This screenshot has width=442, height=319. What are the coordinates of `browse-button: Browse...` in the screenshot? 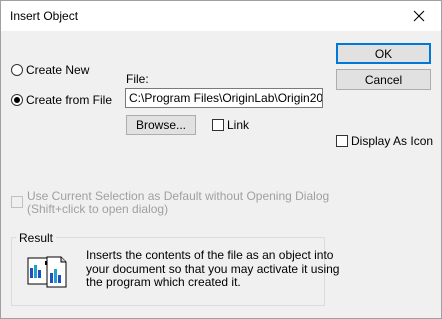 It's located at (161, 125).